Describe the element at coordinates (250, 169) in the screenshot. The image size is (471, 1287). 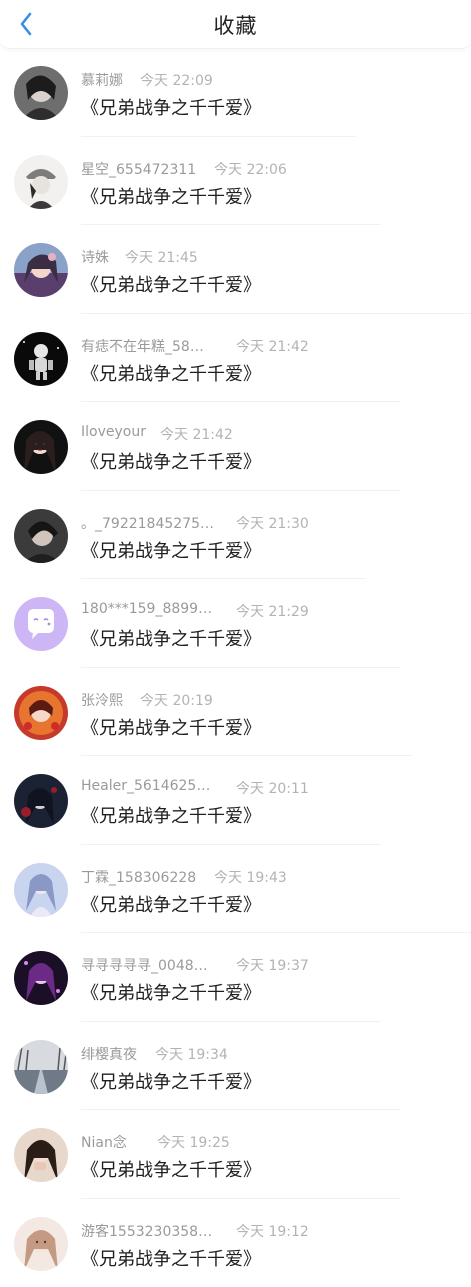
I see `timestamp: 今天 22:06` at that location.